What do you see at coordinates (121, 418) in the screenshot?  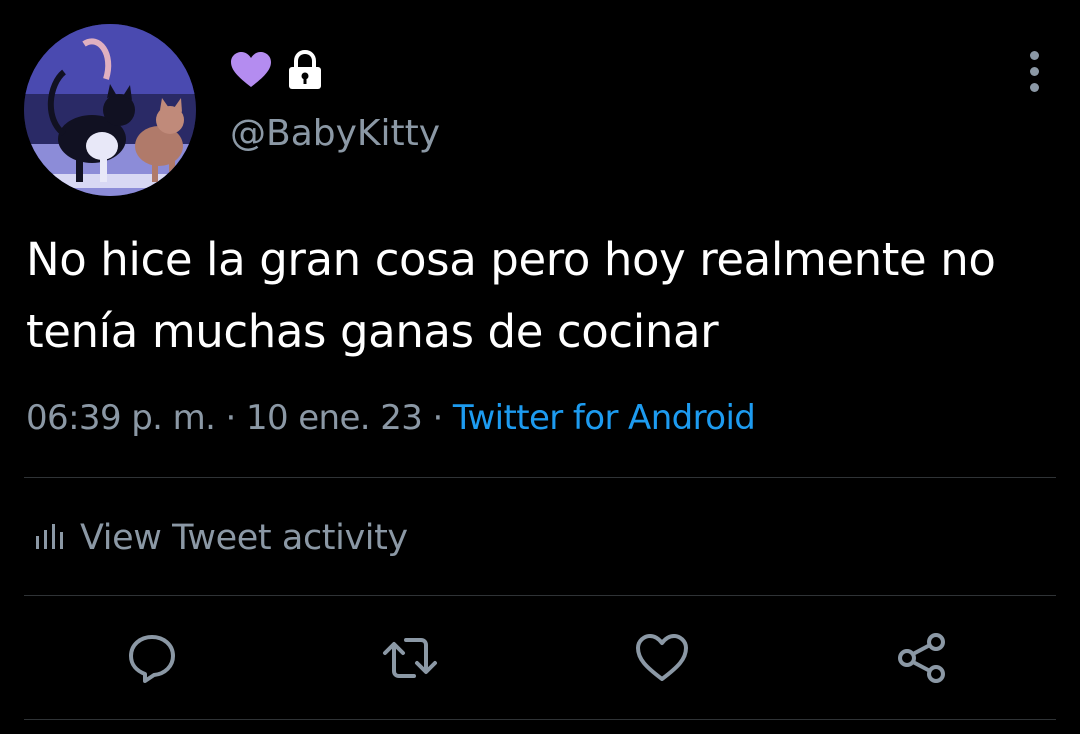 I see `tweet-time: 06:39 p. m.` at bounding box center [121, 418].